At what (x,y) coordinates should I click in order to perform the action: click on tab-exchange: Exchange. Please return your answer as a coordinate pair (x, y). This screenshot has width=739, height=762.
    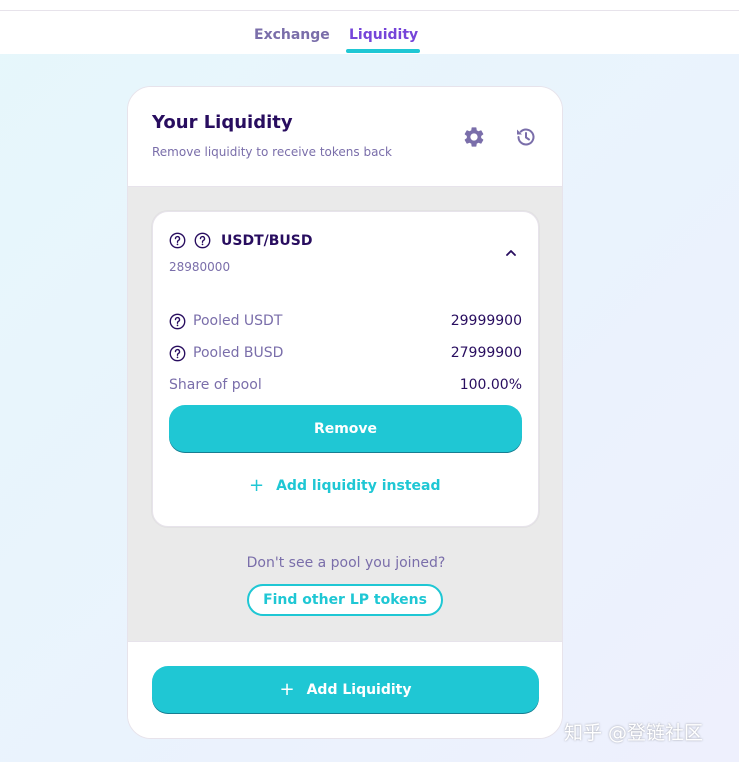
    Looking at the image, I should click on (292, 35).